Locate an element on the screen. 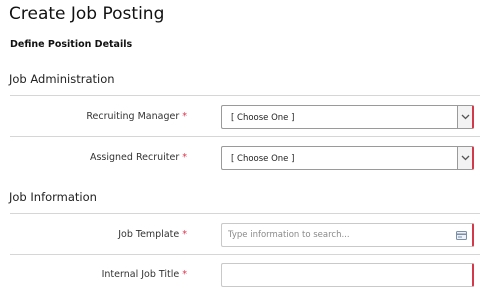 The image size is (480, 294). job-template-field is located at coordinates (347, 235).